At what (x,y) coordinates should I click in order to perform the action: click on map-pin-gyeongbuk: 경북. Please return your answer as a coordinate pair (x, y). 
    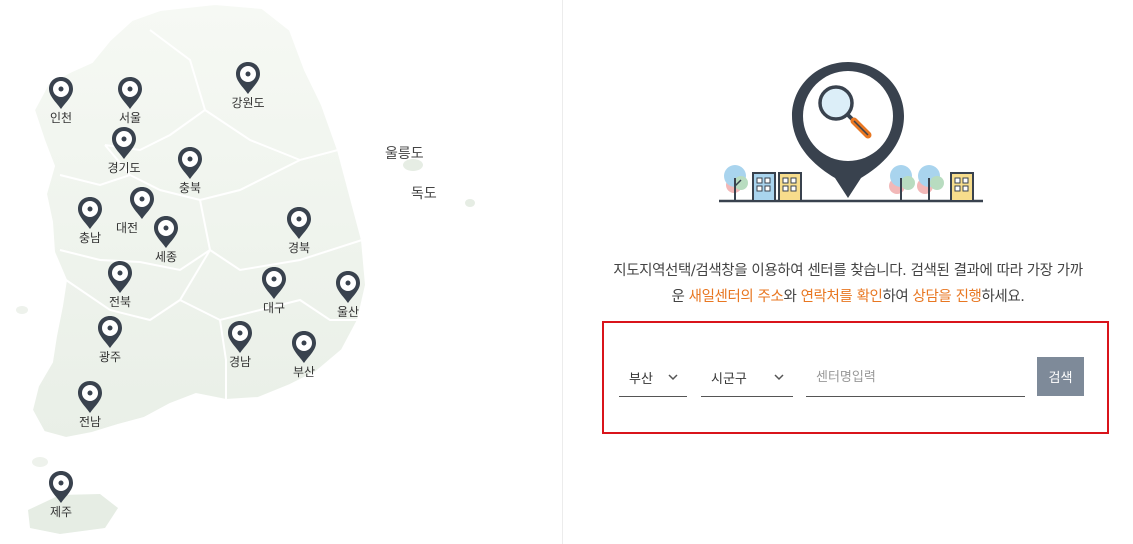
    Looking at the image, I should click on (299, 230).